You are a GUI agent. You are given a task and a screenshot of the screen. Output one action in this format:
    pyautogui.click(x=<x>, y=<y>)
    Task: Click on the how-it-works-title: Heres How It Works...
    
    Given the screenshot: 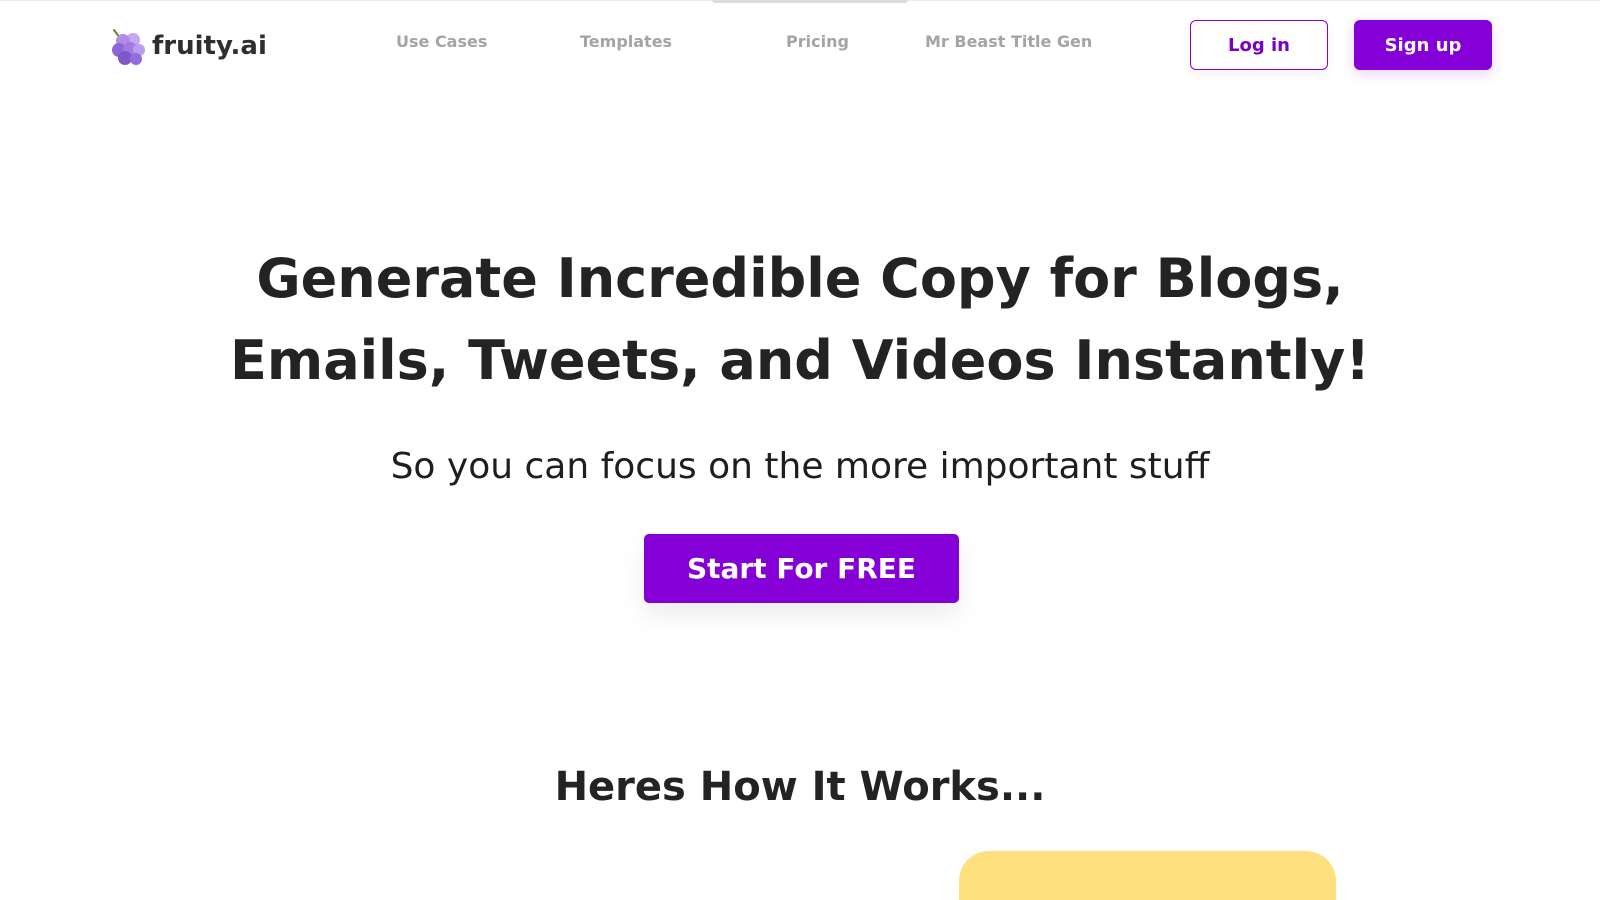 What is the action you would take?
    pyautogui.click(x=800, y=787)
    